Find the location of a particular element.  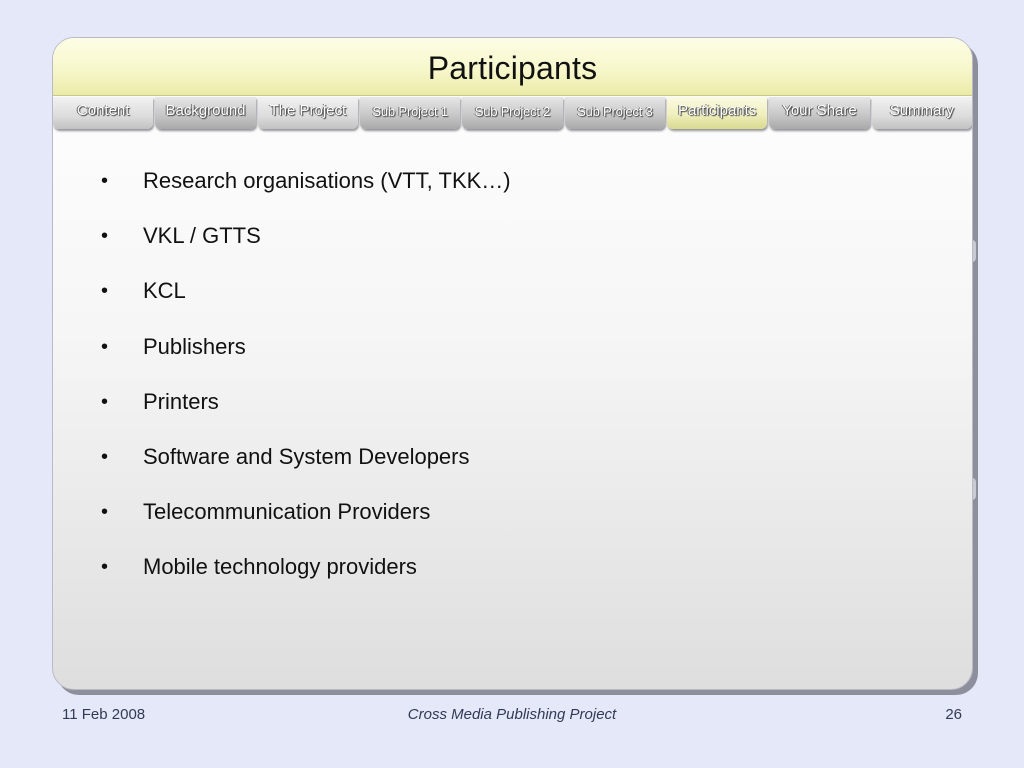

list-item: • VKL / GTTS is located at coordinates (306, 250).